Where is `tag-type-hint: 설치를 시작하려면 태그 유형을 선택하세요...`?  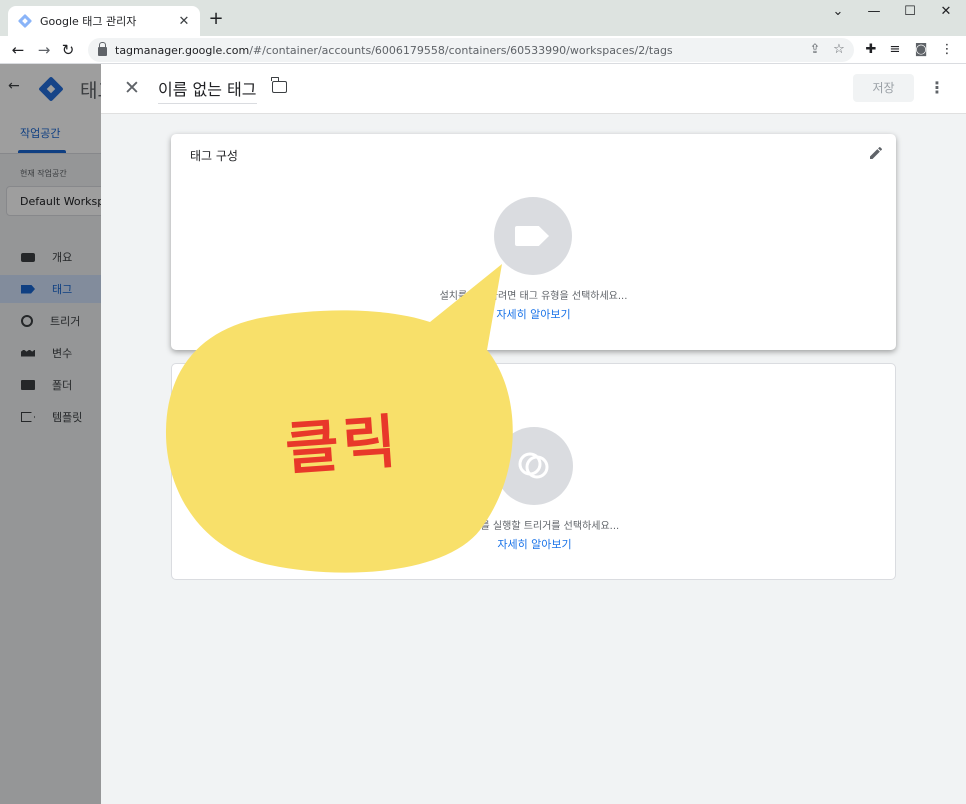
tag-type-hint: 설치를 시작하려면 태그 유형을 선택하세요... is located at coordinates (533, 296).